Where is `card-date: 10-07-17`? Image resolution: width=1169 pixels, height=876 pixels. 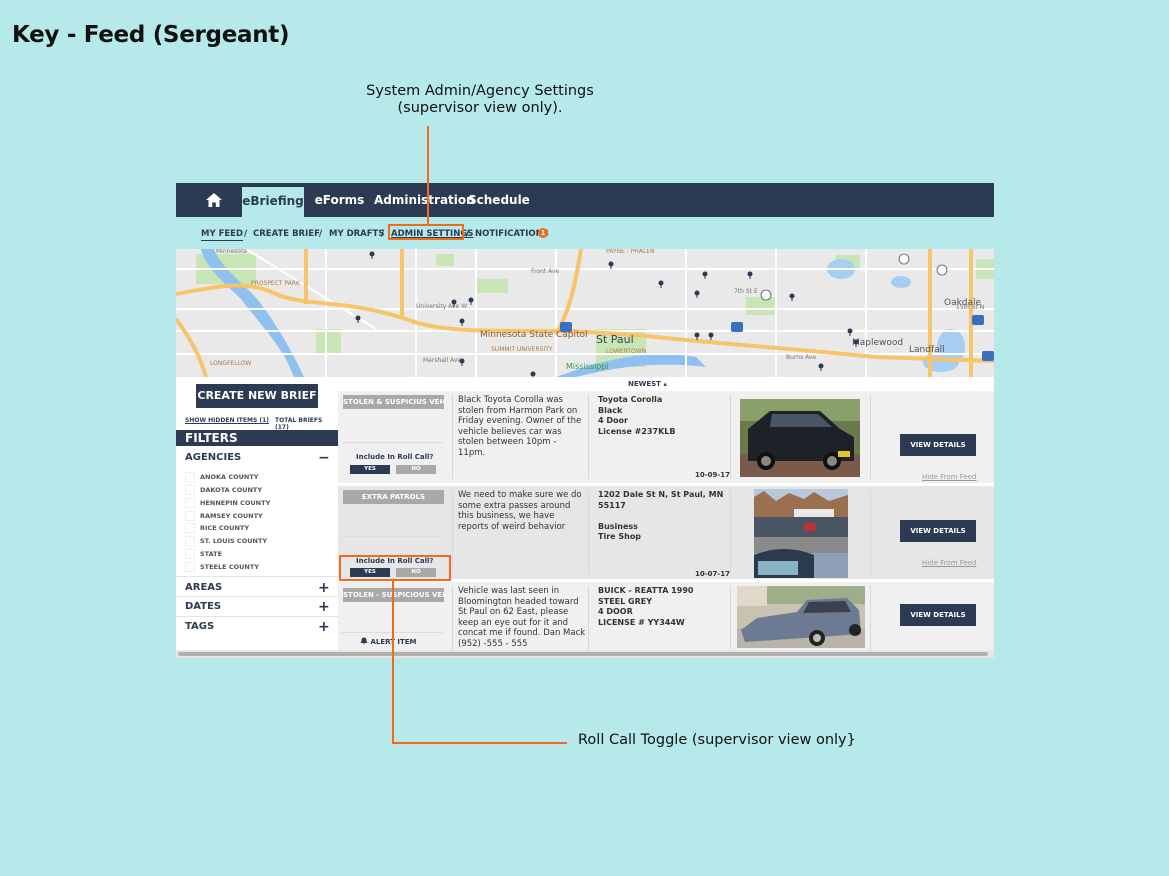
card-date: 10-07-17 is located at coordinates (713, 574).